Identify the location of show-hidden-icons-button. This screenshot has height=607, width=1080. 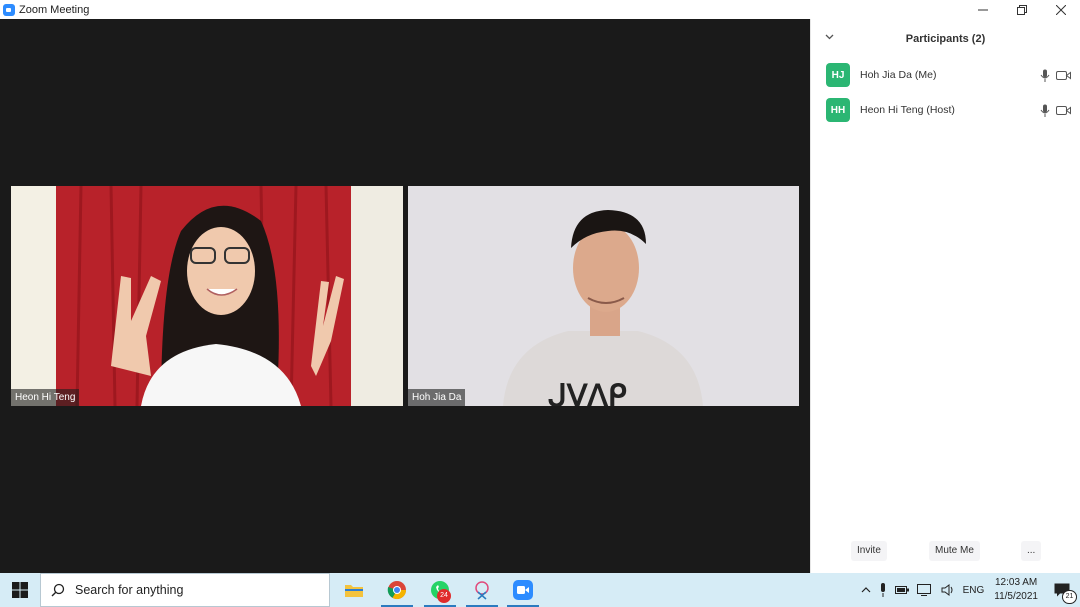
(866, 590).